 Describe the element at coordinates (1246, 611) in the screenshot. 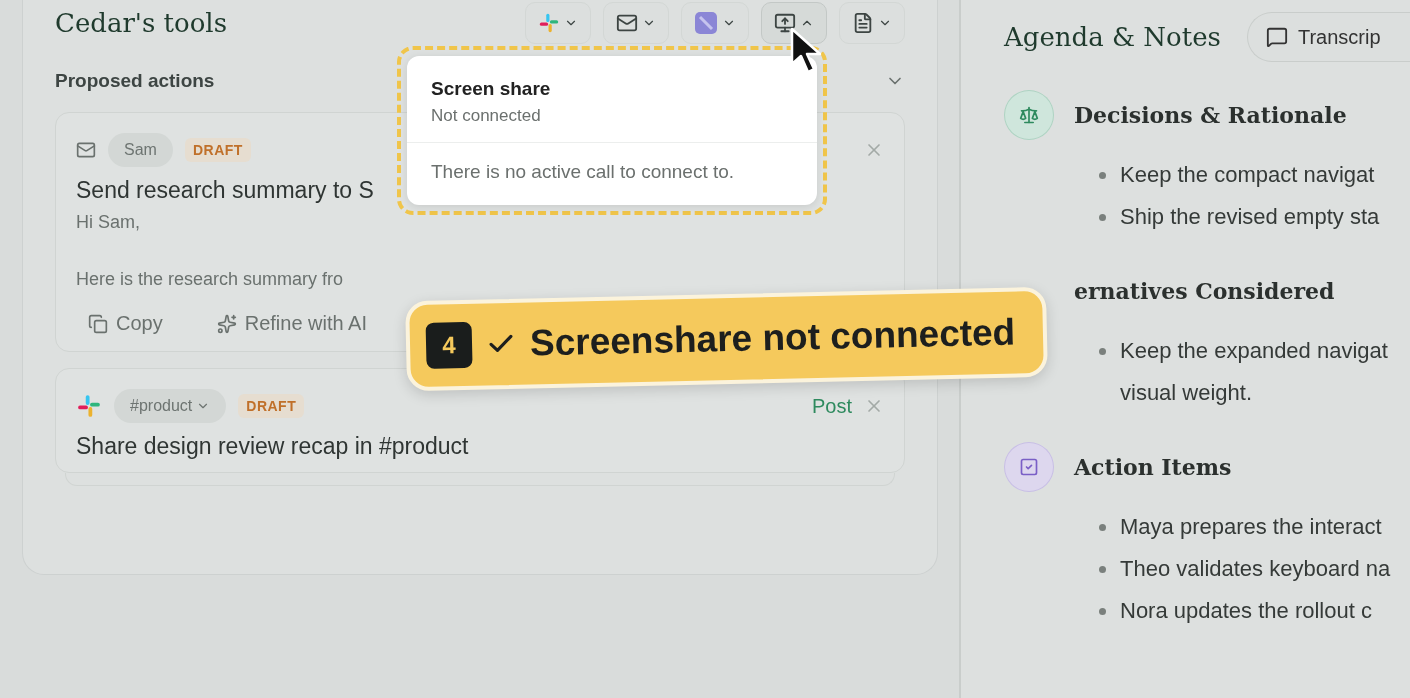

I see `note-text: Nora updates the rollout c` at that location.